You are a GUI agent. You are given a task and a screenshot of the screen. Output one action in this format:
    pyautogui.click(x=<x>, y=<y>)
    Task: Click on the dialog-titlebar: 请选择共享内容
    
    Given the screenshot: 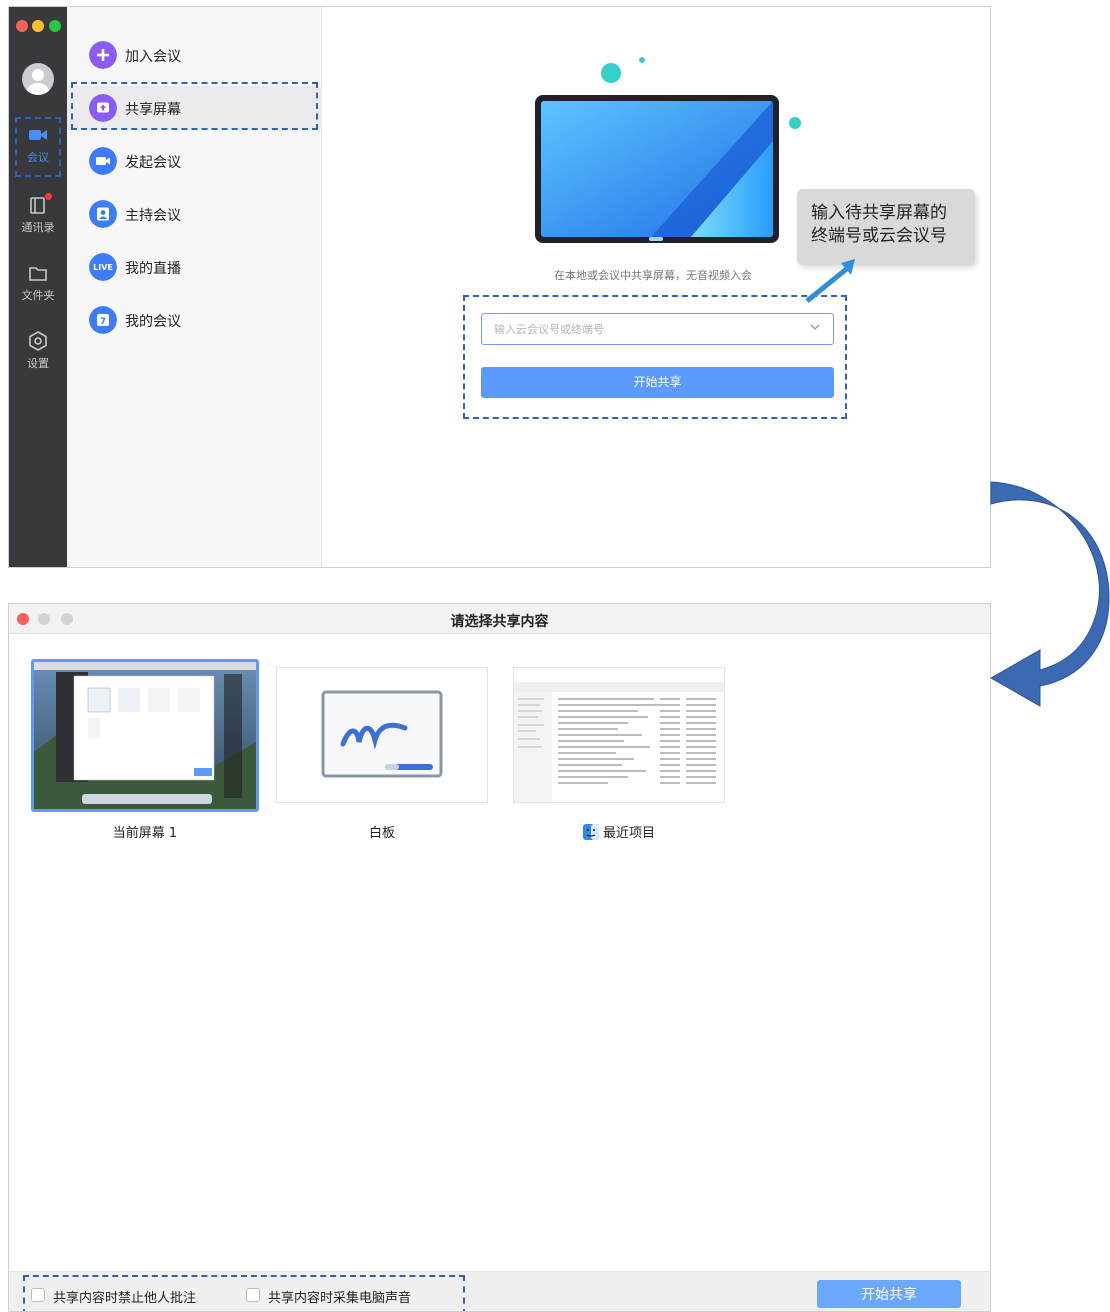 What is the action you would take?
    pyautogui.click(x=499, y=619)
    